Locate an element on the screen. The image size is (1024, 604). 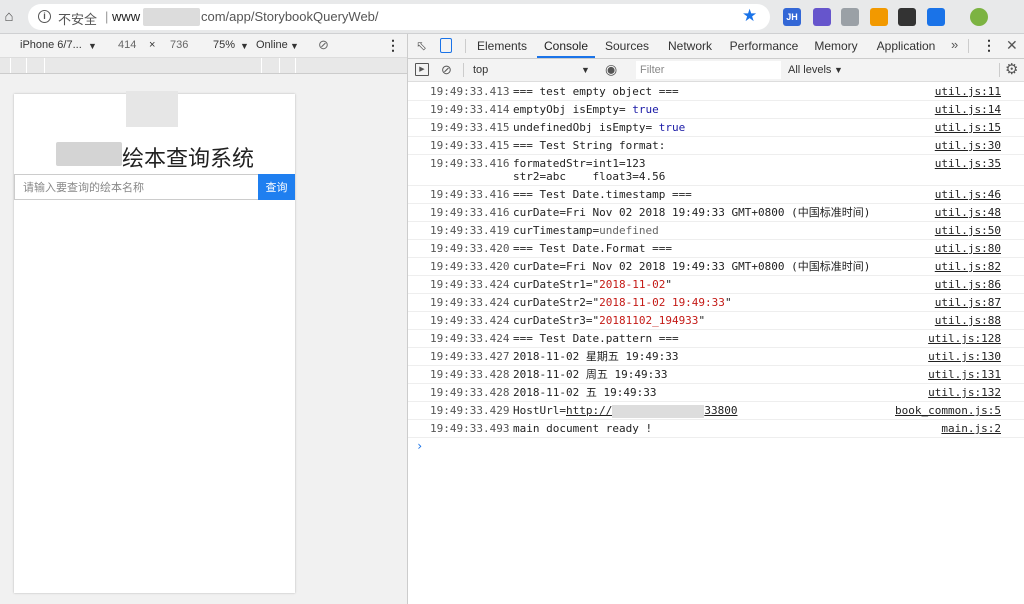
tab-application: Application is located at coordinates (906, 46).